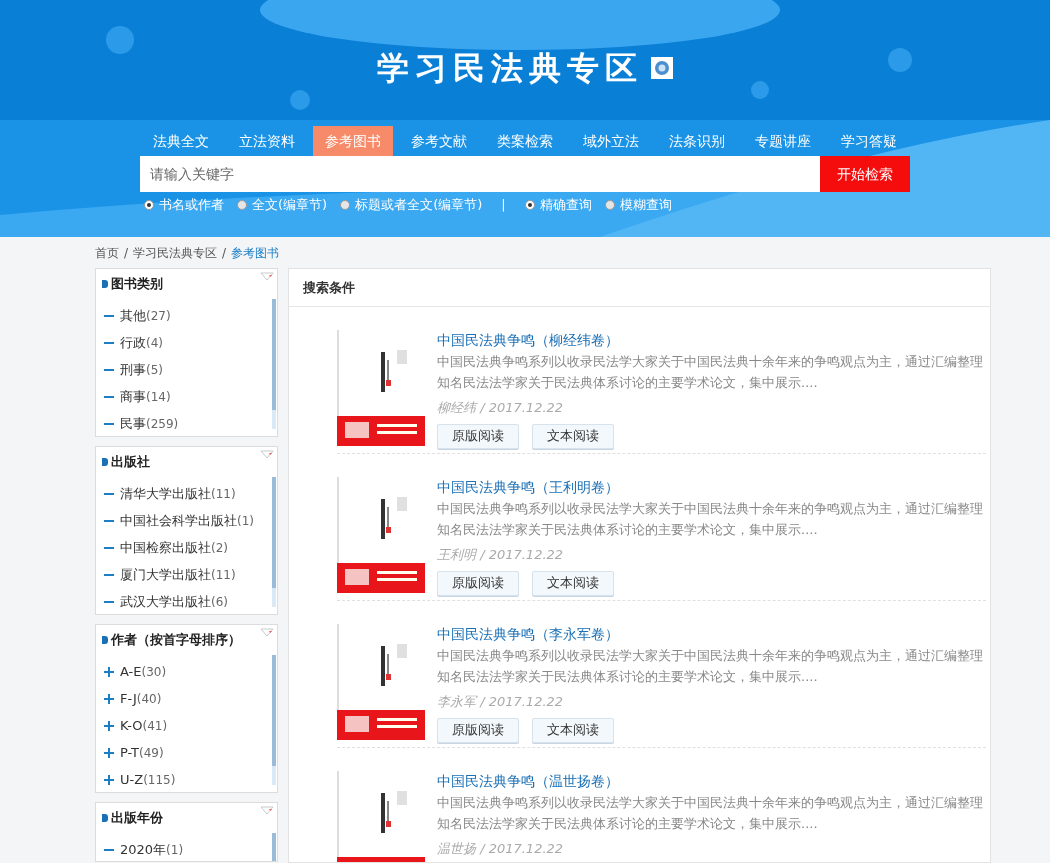 This screenshot has height=863, width=1050. Describe the element at coordinates (178, 574) in the screenshot. I see `filter-option: 厦门大学出版社(11)` at that location.